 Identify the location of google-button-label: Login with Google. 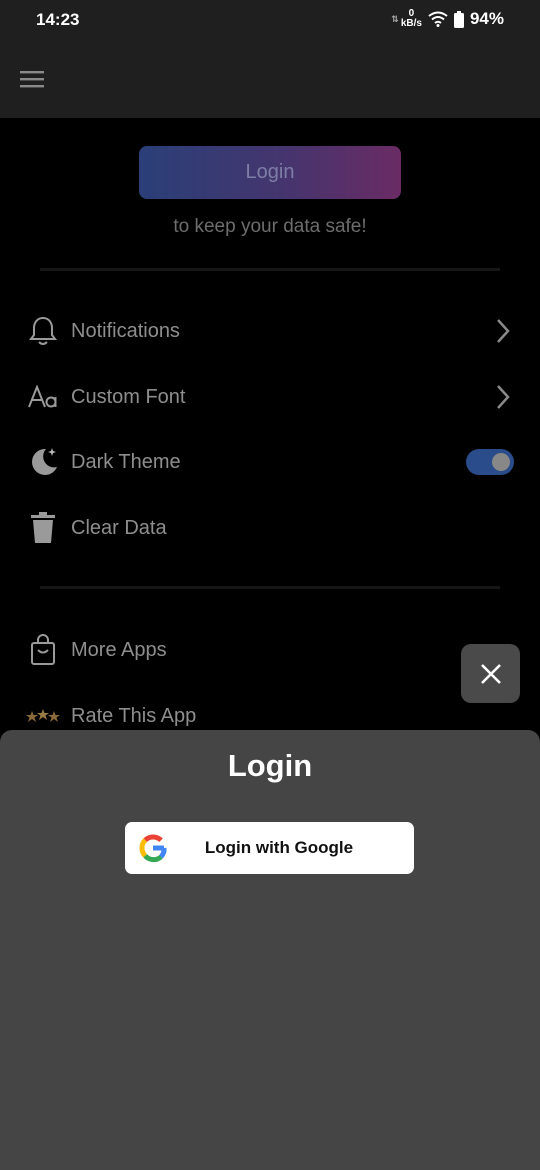
(279, 847).